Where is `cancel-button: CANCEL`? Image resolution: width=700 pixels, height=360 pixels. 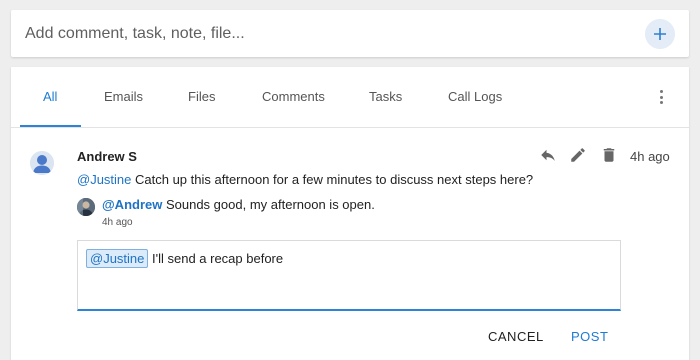 cancel-button: CANCEL is located at coordinates (516, 336).